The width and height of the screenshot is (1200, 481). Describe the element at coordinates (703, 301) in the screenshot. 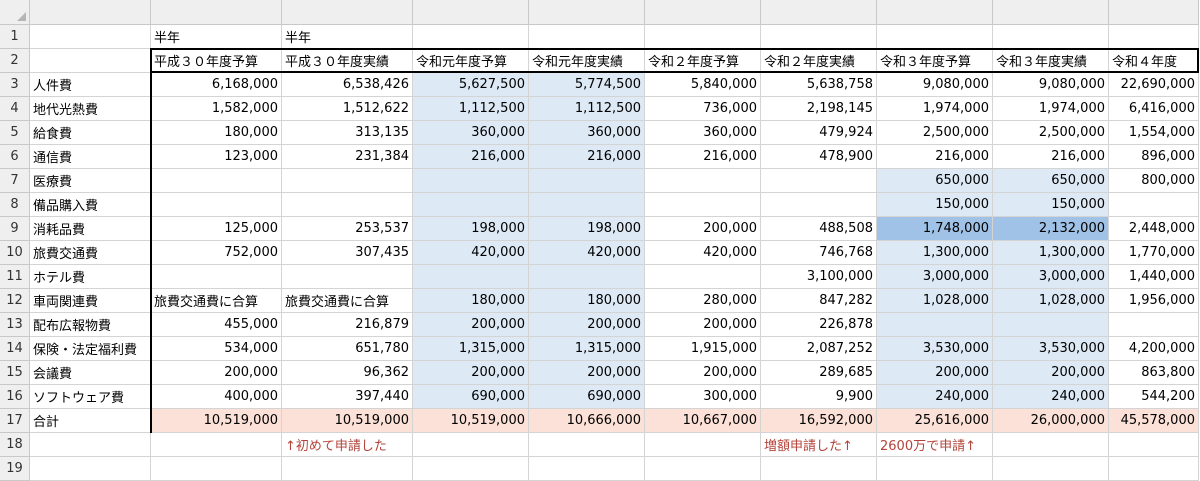

I see `cell-f12: 280,000` at that location.